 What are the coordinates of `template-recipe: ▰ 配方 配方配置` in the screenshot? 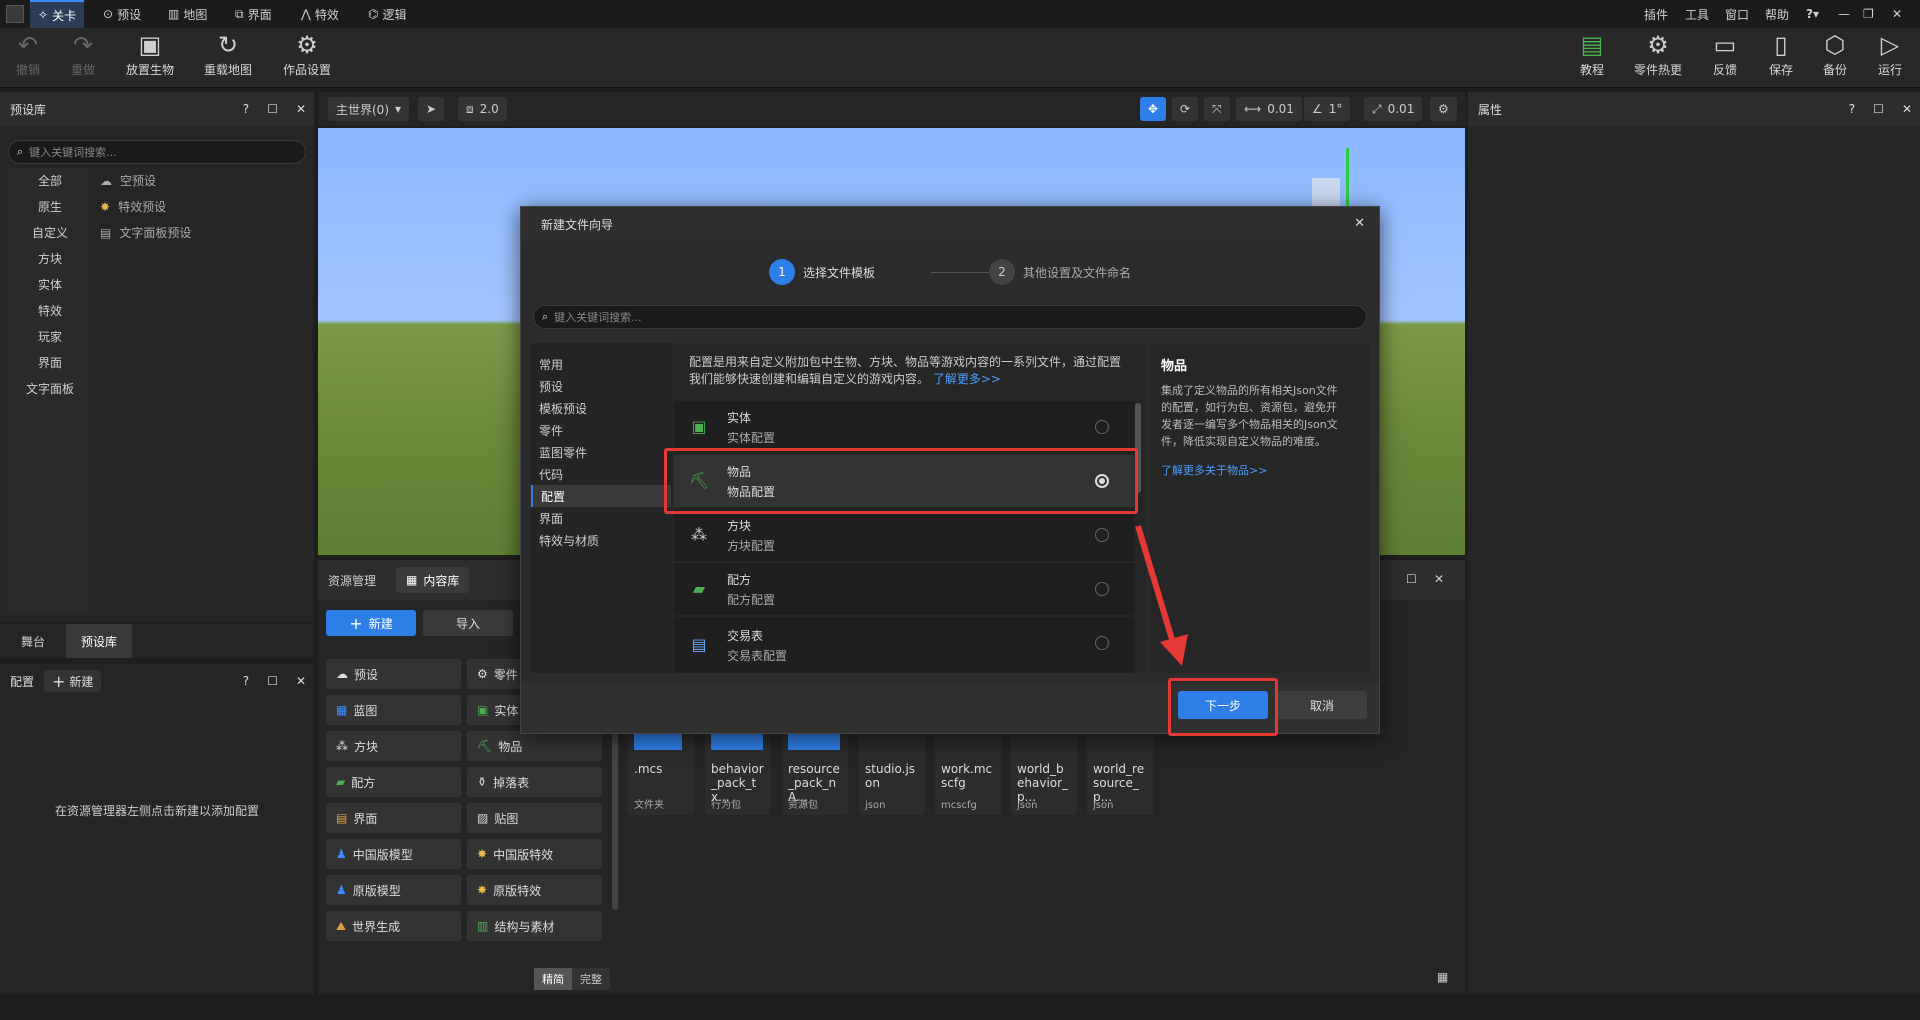 It's located at (904, 589).